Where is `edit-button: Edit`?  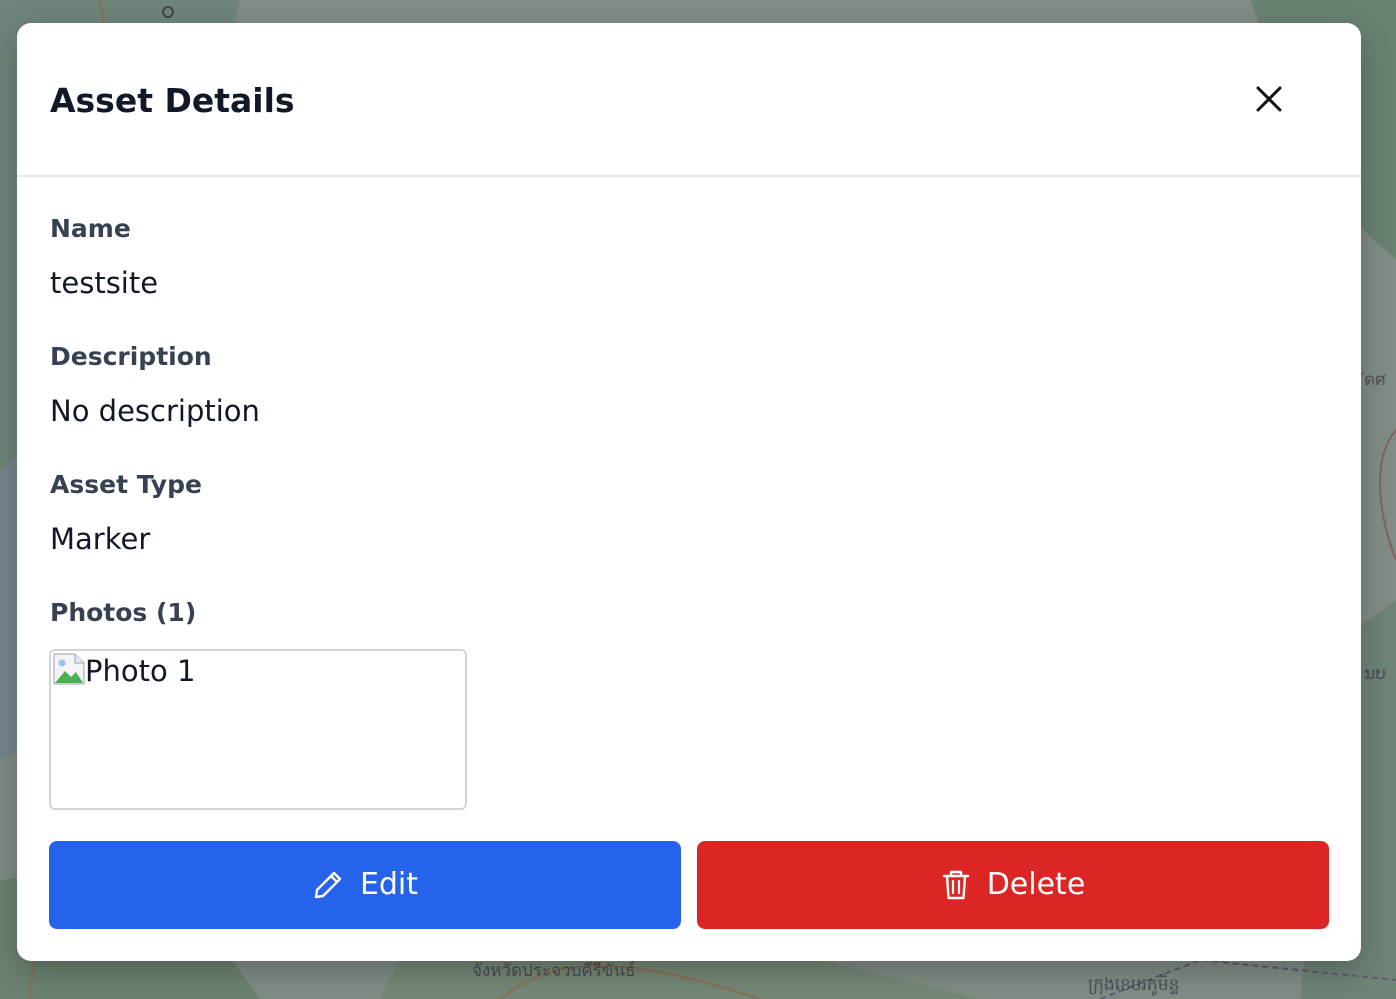 edit-button: Edit is located at coordinates (365, 885).